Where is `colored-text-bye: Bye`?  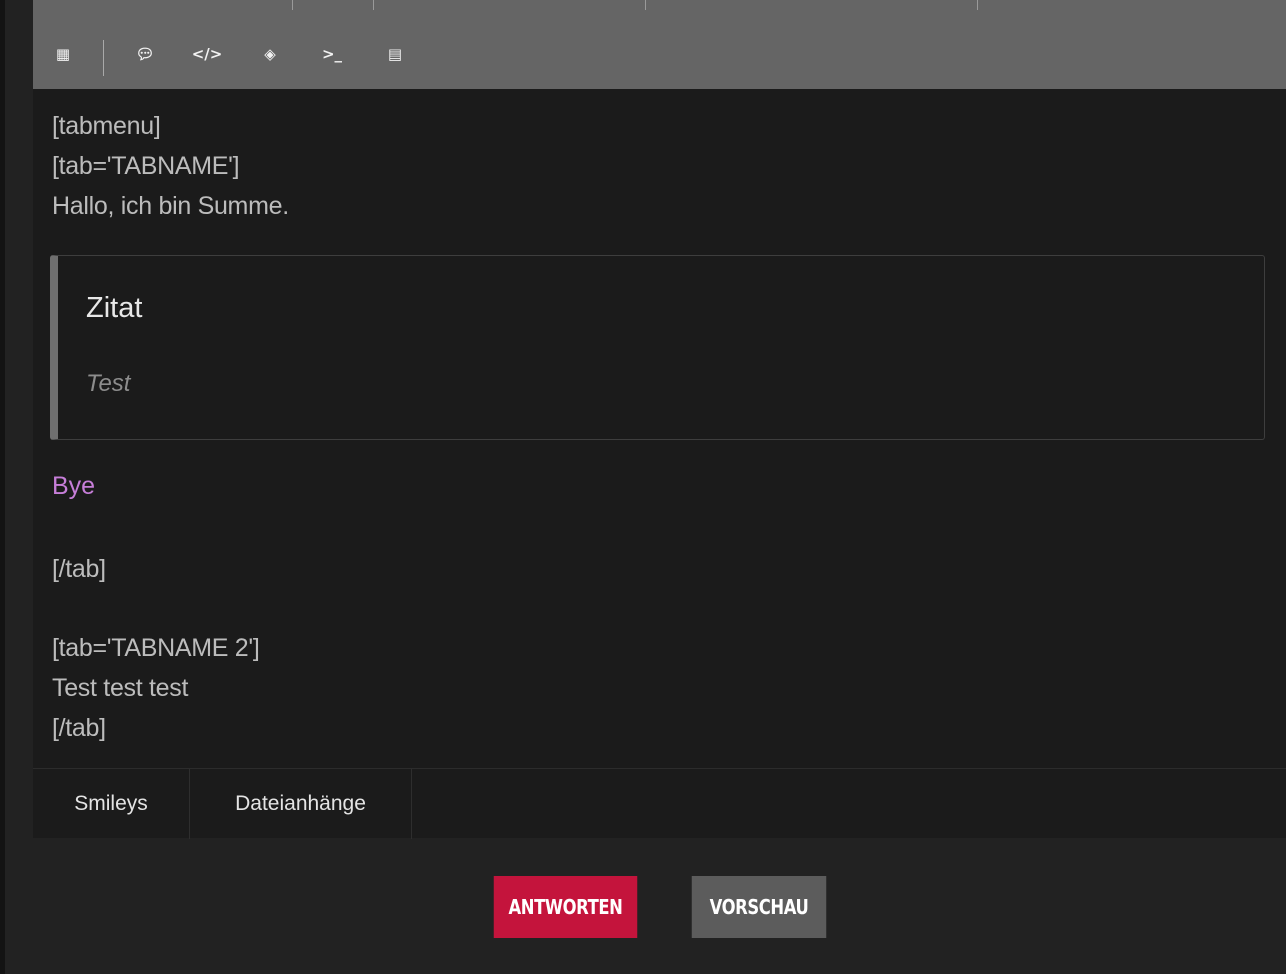 colored-text-bye: Bye is located at coordinates (74, 486).